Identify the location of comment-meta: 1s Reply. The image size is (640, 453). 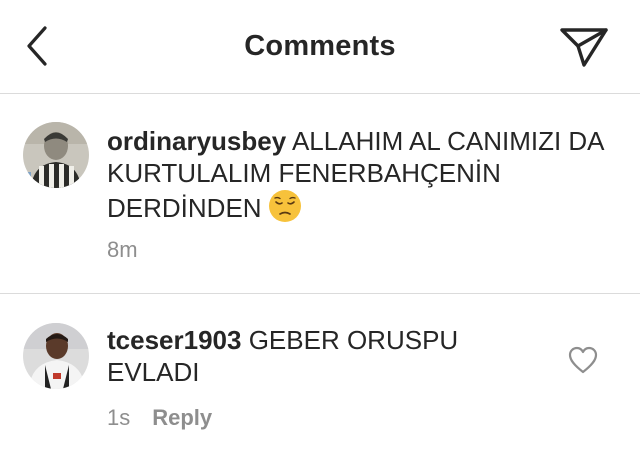
(159, 418).